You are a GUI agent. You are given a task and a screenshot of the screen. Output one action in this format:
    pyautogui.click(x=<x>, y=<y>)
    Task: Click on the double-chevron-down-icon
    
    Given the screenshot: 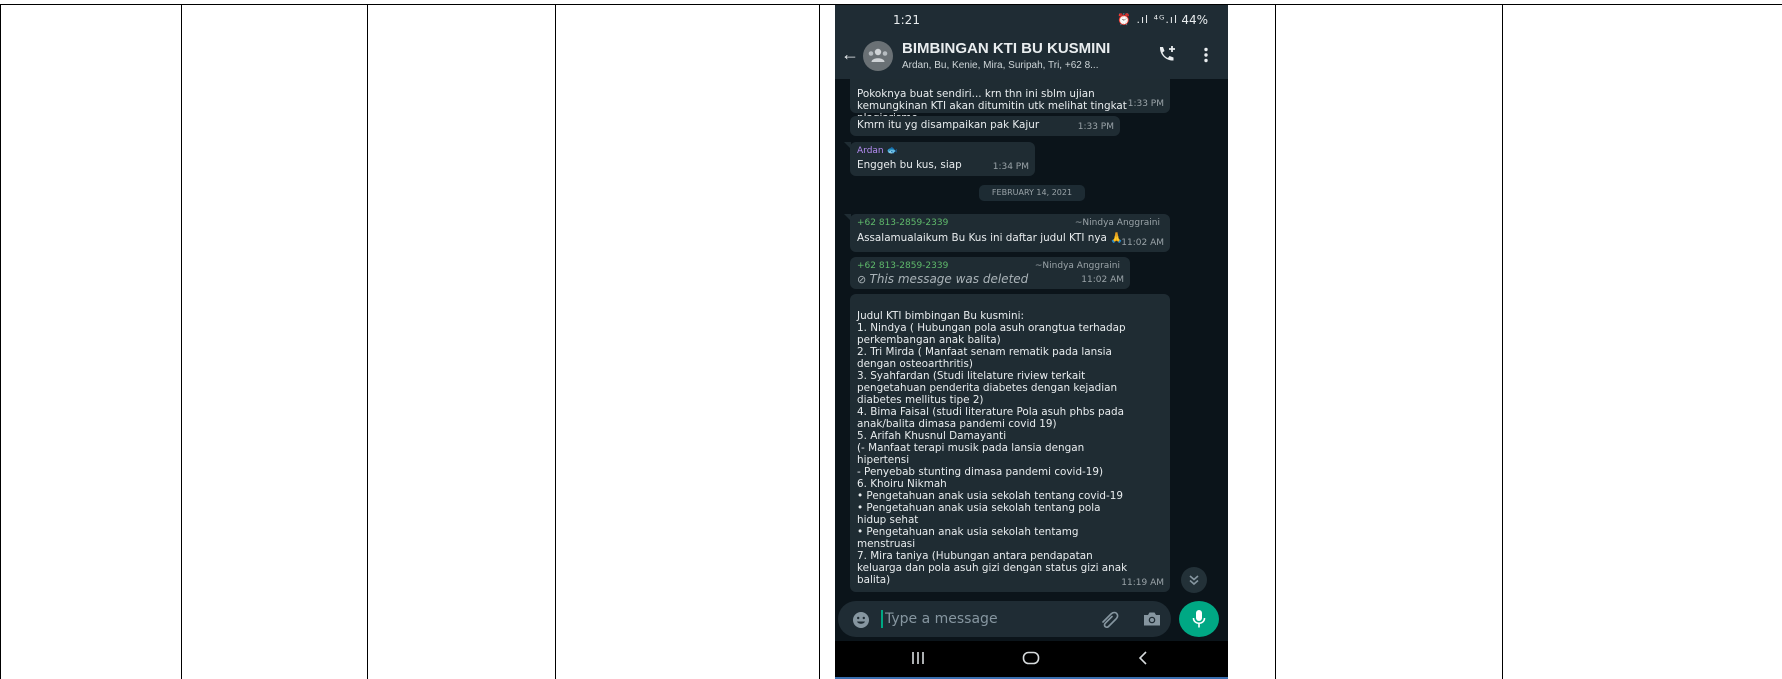 What is the action you would take?
    pyautogui.click(x=1194, y=580)
    